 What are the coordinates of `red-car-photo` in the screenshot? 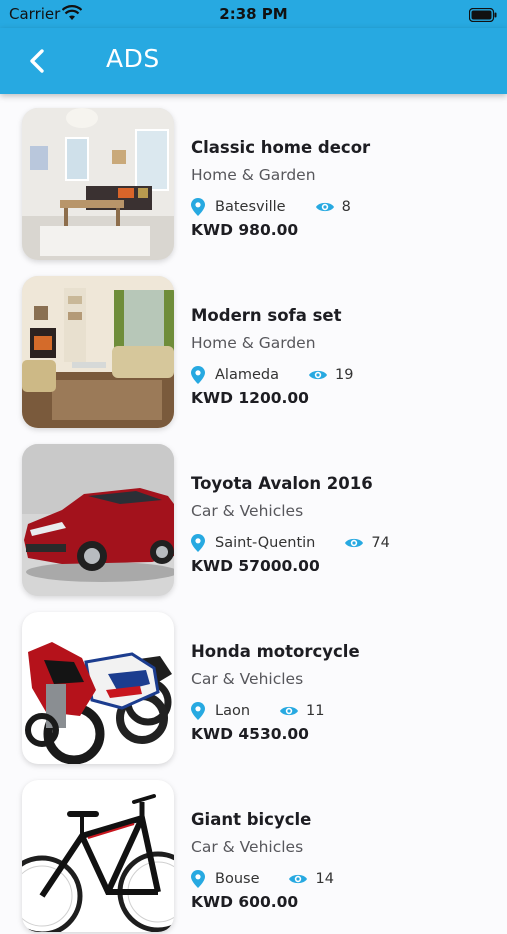 It's located at (98, 520).